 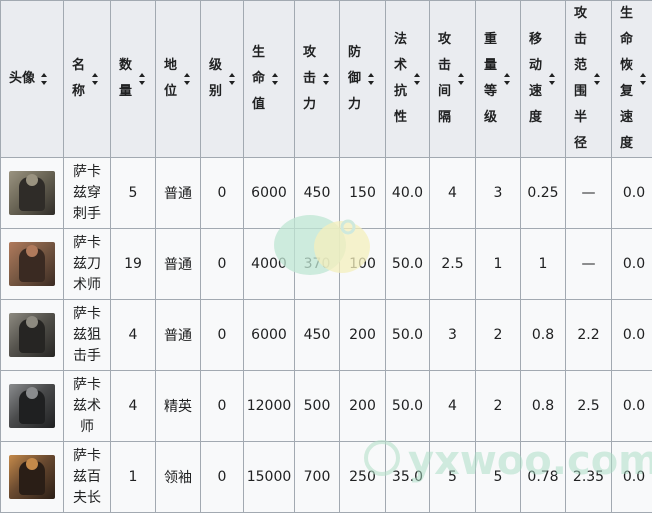 I want to click on res-cell: 40.0, so click(x=408, y=193).